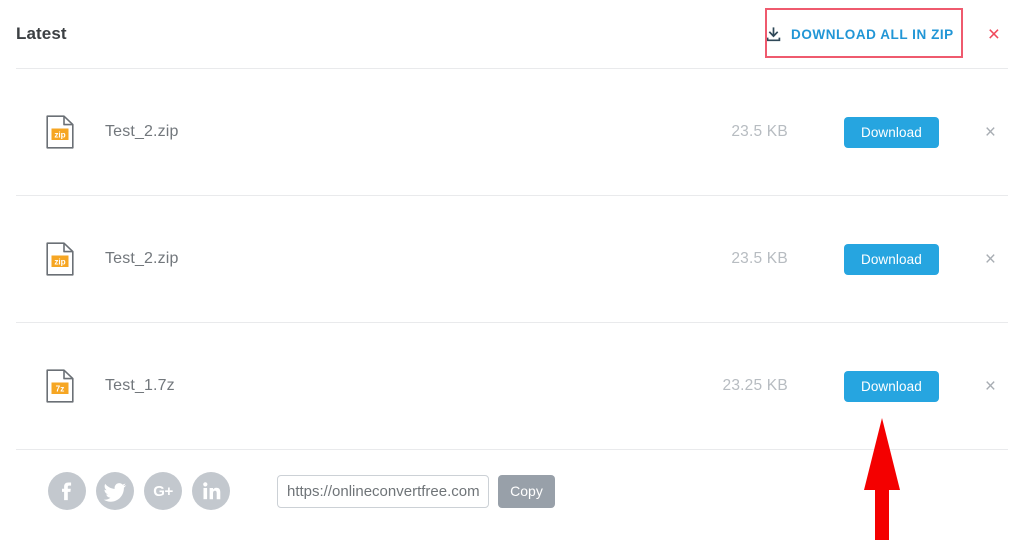 The height and width of the screenshot is (557, 1024). Describe the element at coordinates (211, 491) in the screenshot. I see `linkedin-icon` at that location.